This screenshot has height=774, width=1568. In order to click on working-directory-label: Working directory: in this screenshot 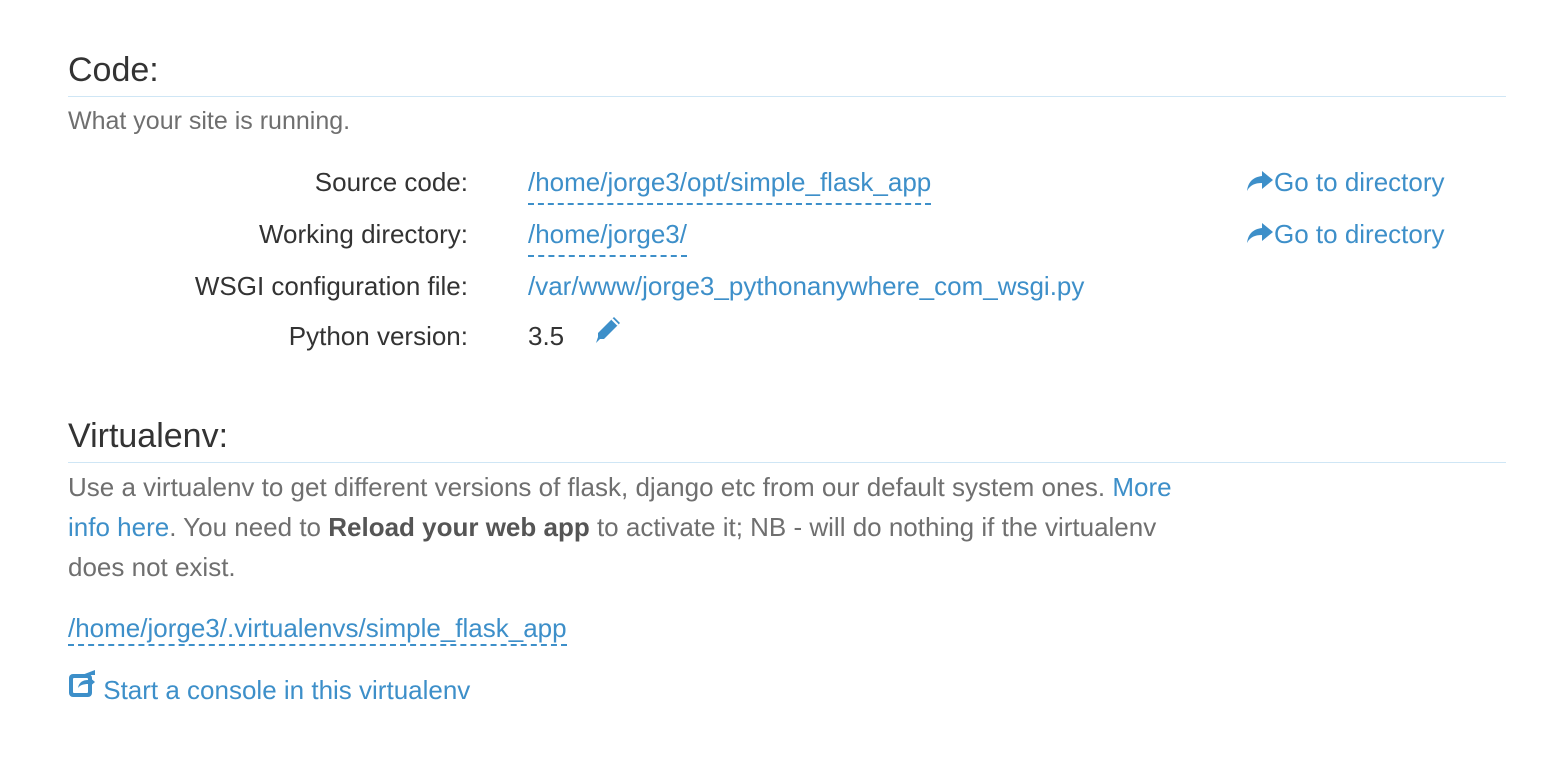, I will do `click(363, 234)`.